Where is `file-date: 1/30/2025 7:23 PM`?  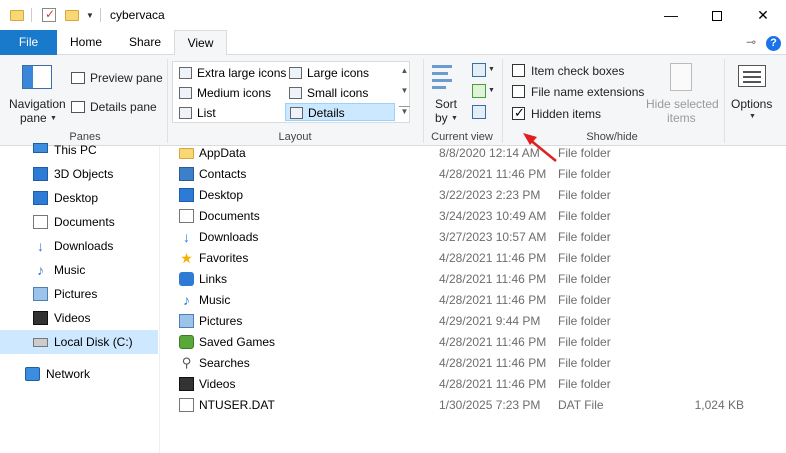
file-date: 1/30/2025 7:23 PM is located at coordinates (490, 405).